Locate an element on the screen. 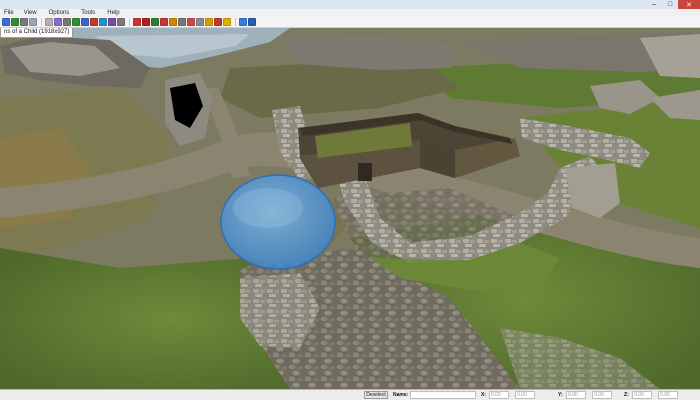  window-controls: – □ ✕ is located at coordinates (673, 4).